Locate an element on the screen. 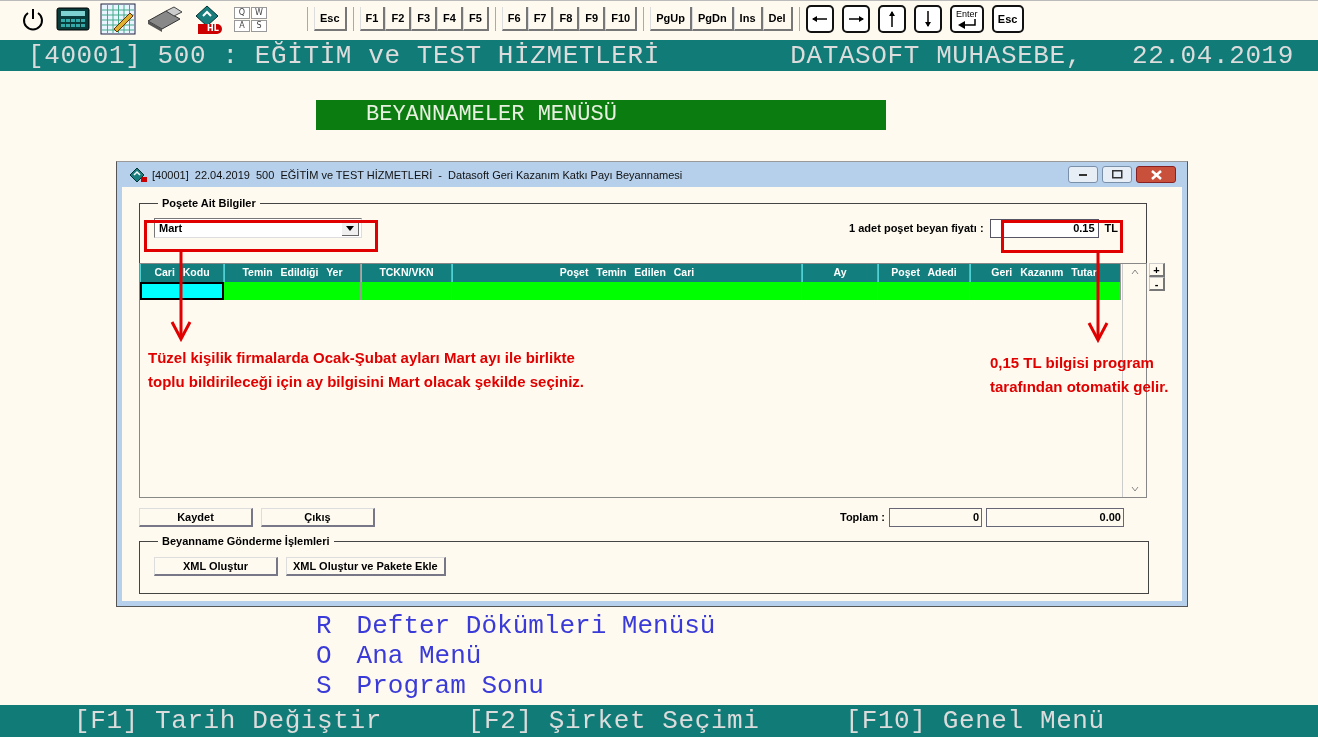 This screenshot has height=737, width=1318. right-arrow-icon is located at coordinates (855, 19).